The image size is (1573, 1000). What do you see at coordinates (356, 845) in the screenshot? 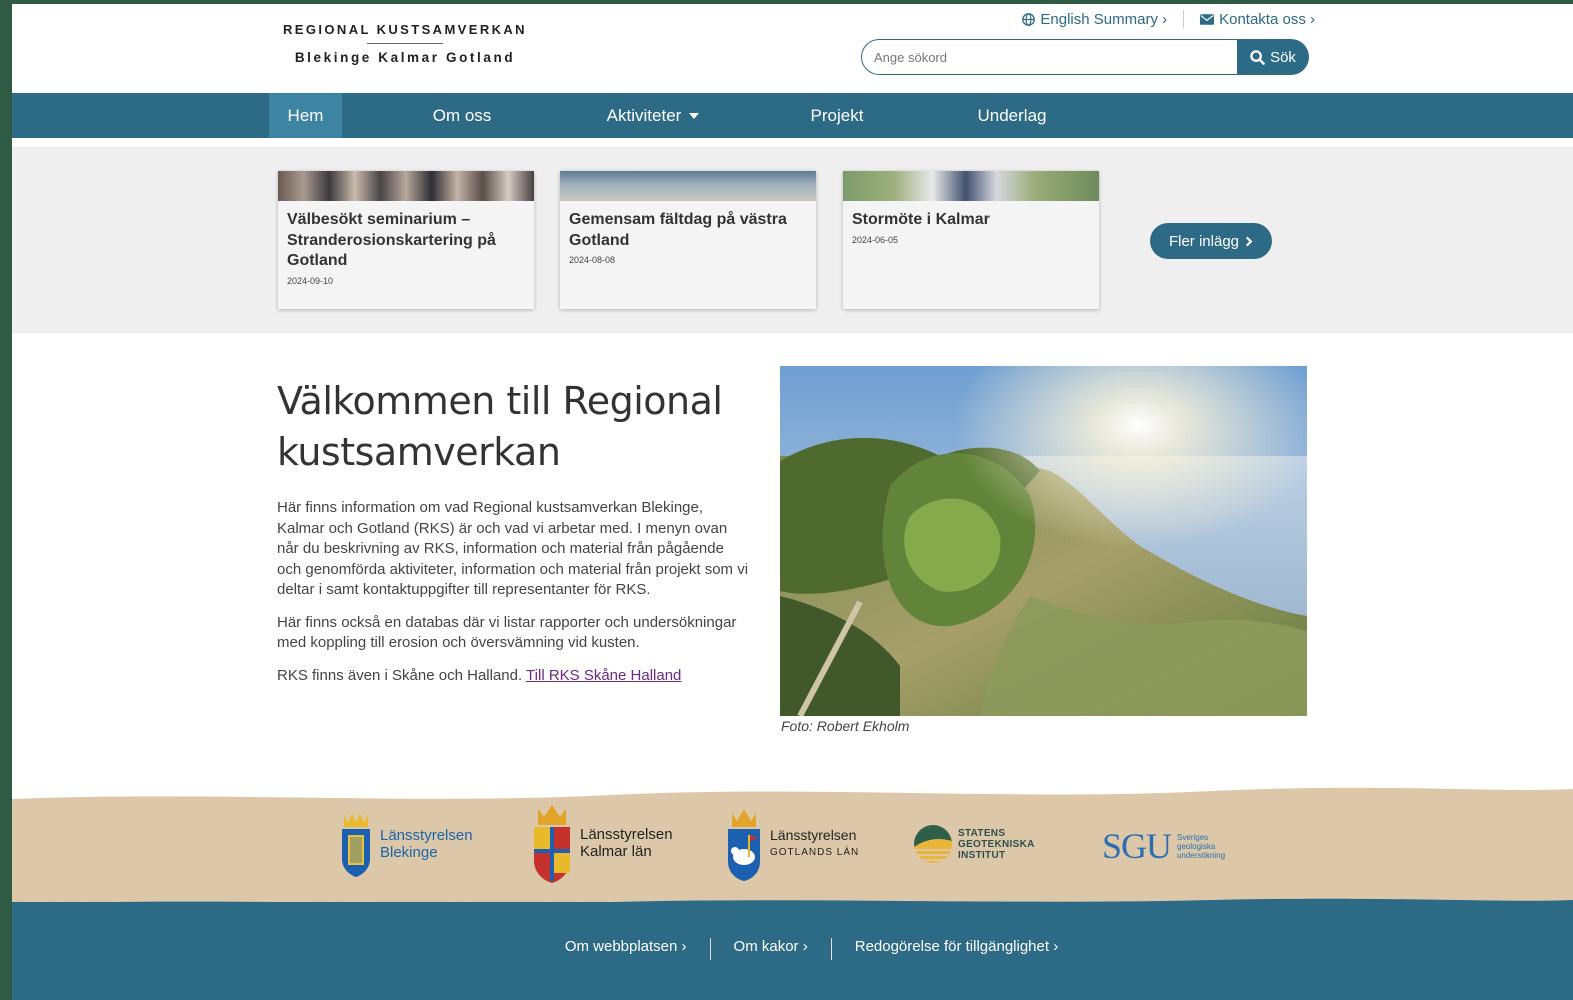
I see `blekinge-coat-of-arms-icon` at bounding box center [356, 845].